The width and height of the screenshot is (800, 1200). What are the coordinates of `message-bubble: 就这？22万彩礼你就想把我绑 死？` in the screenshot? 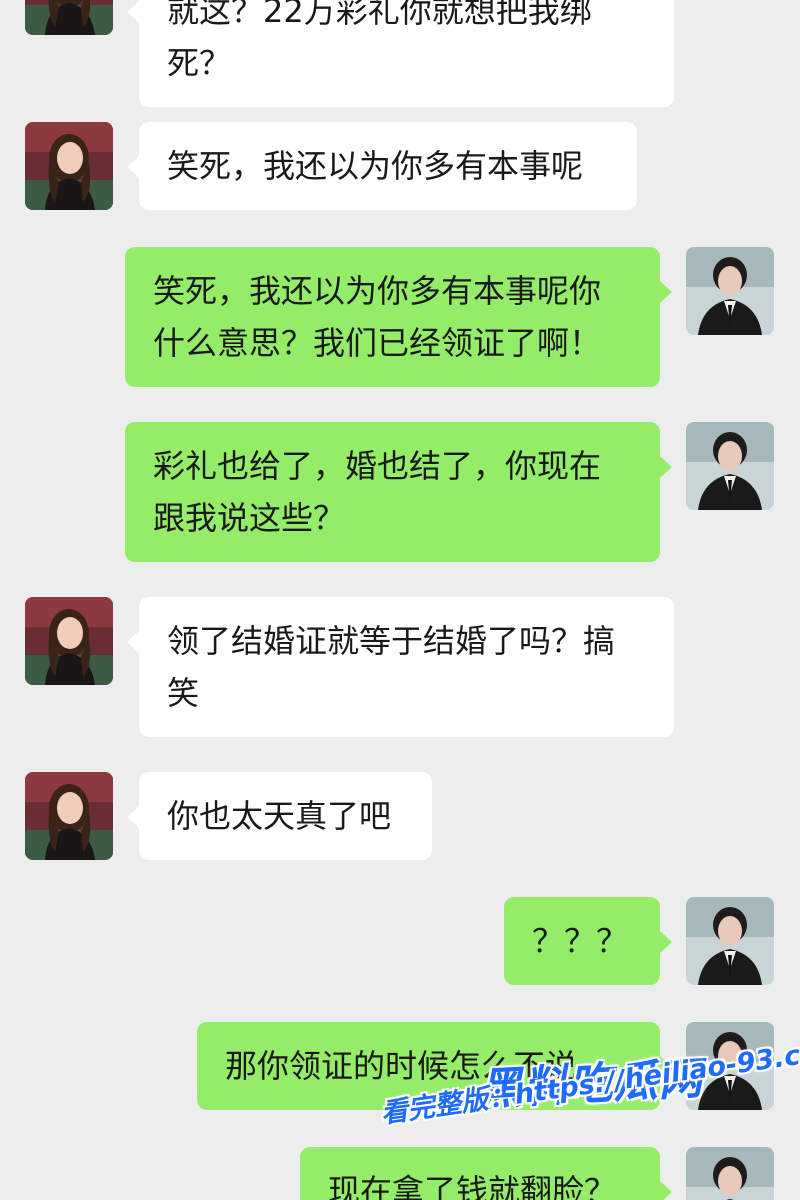 It's located at (400, 53).